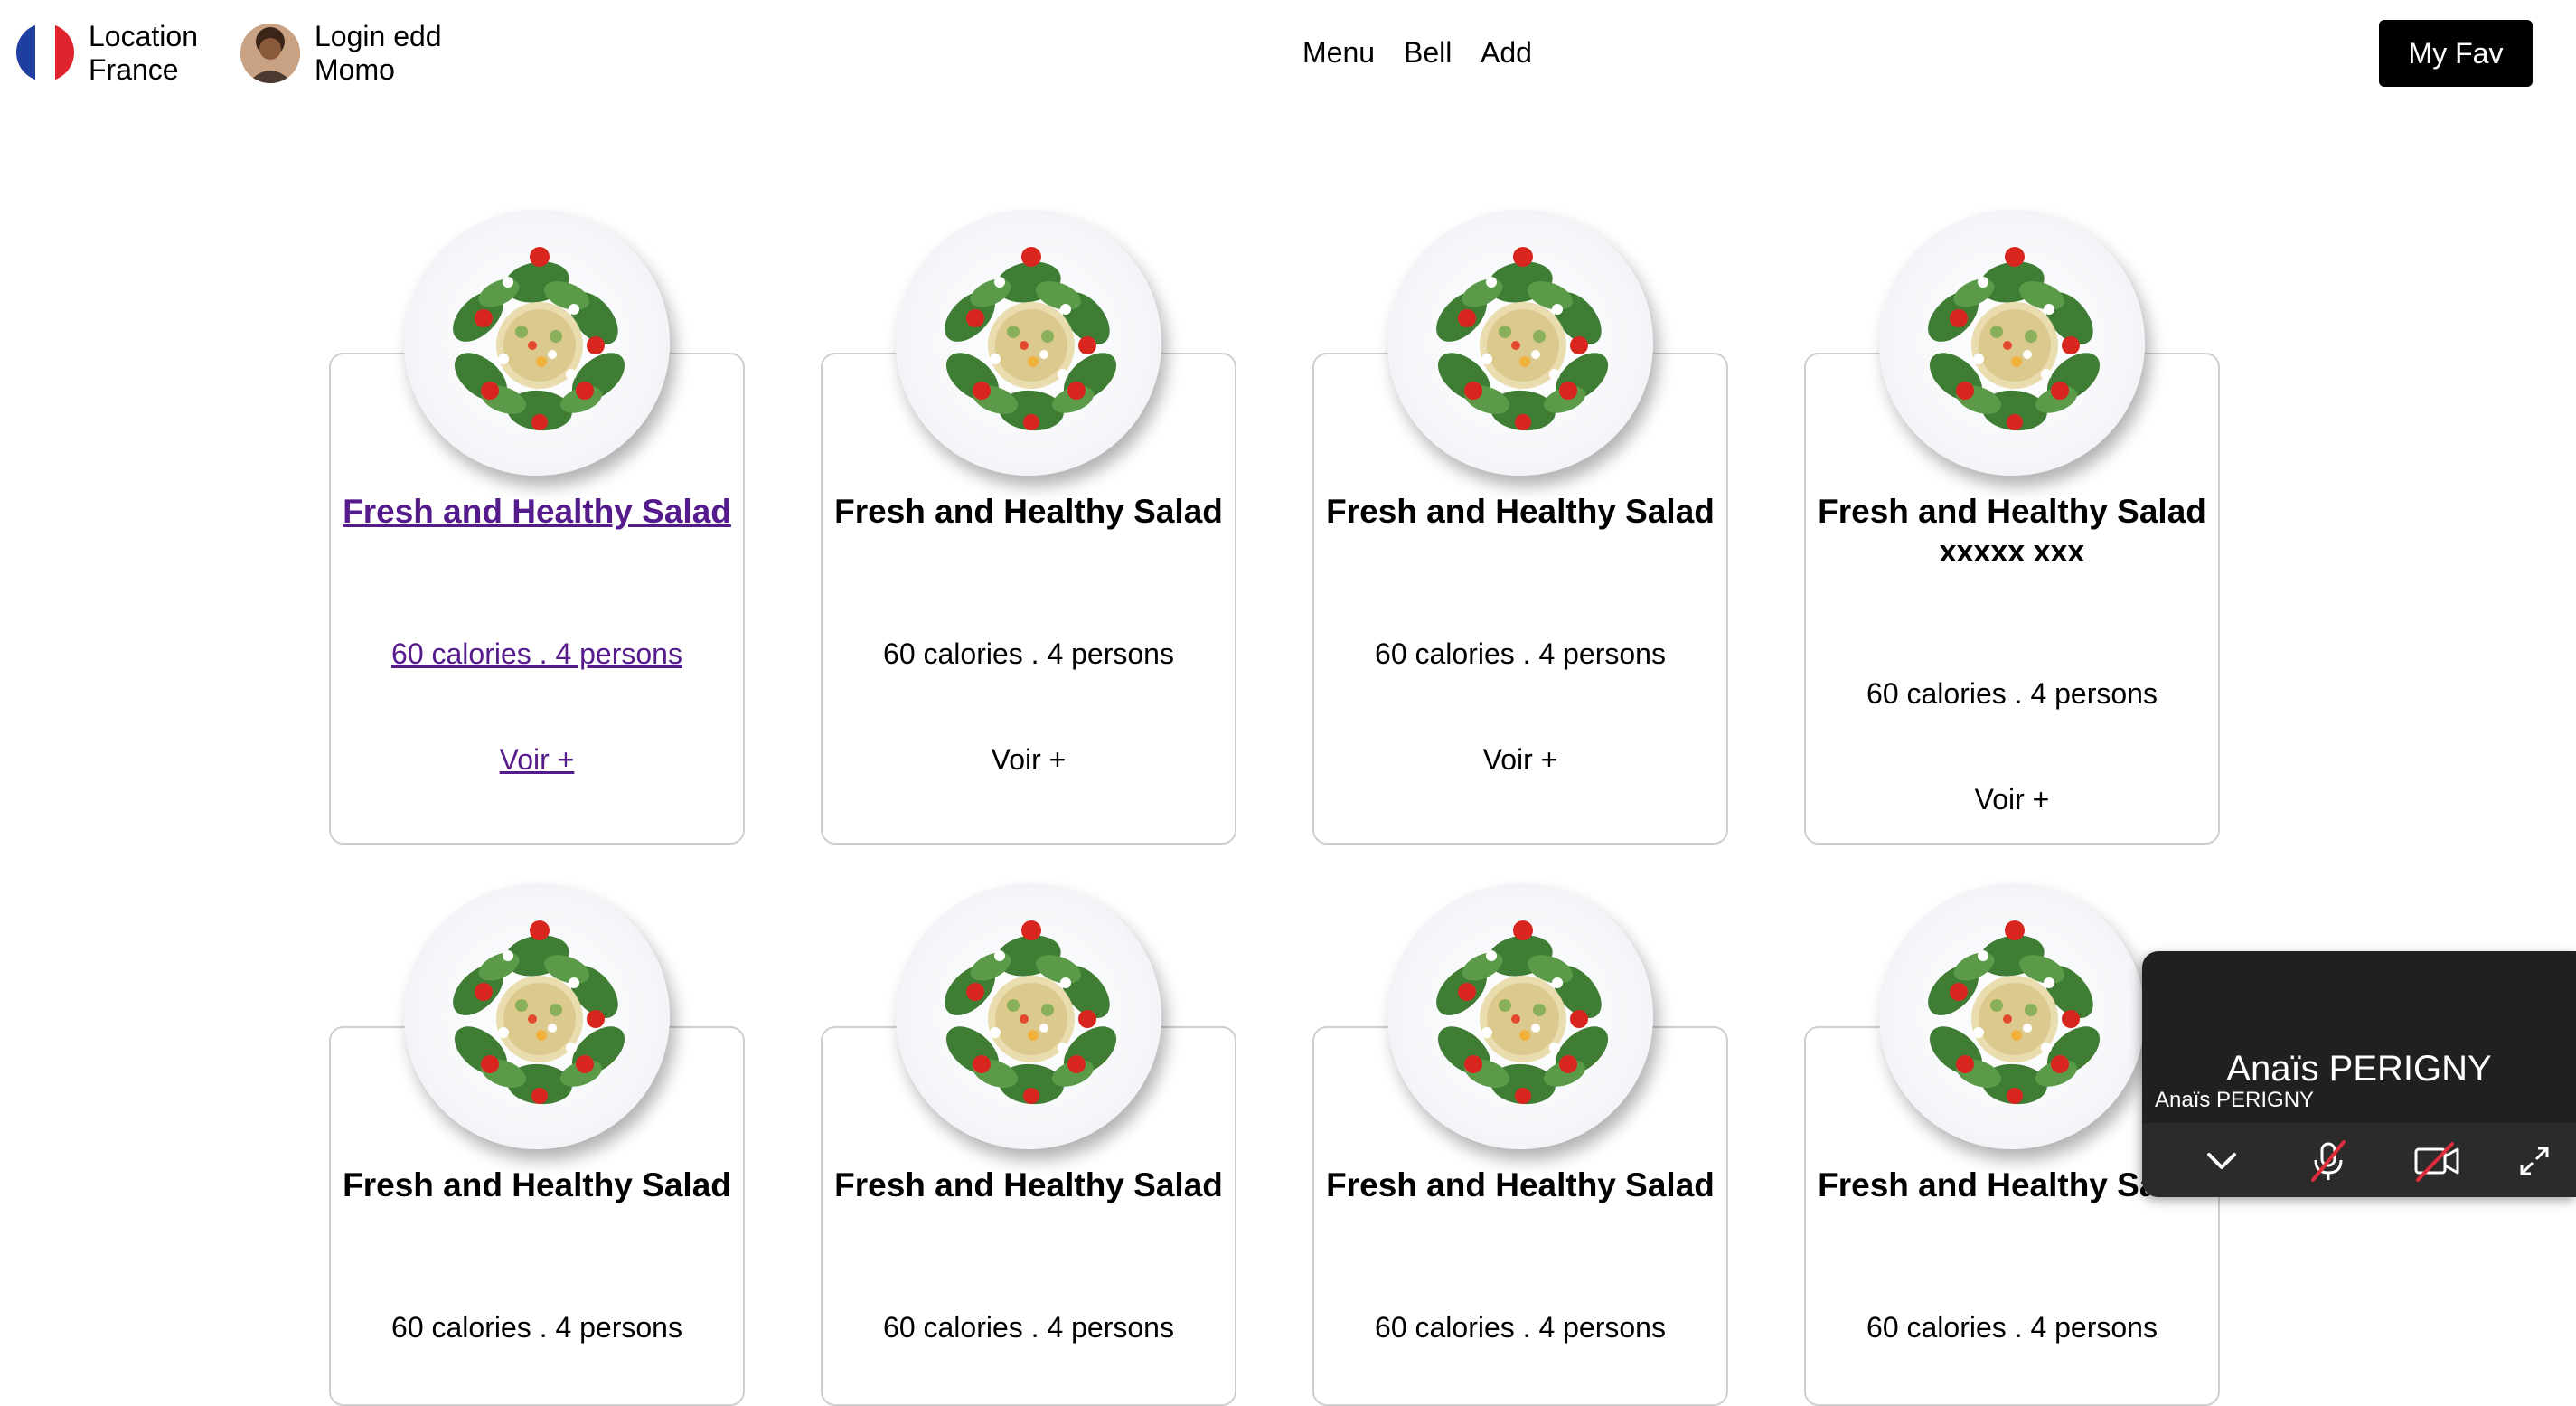  I want to click on recipe-title: Fresh and Healthy Salad xxxxx xxx, so click(2012, 531).